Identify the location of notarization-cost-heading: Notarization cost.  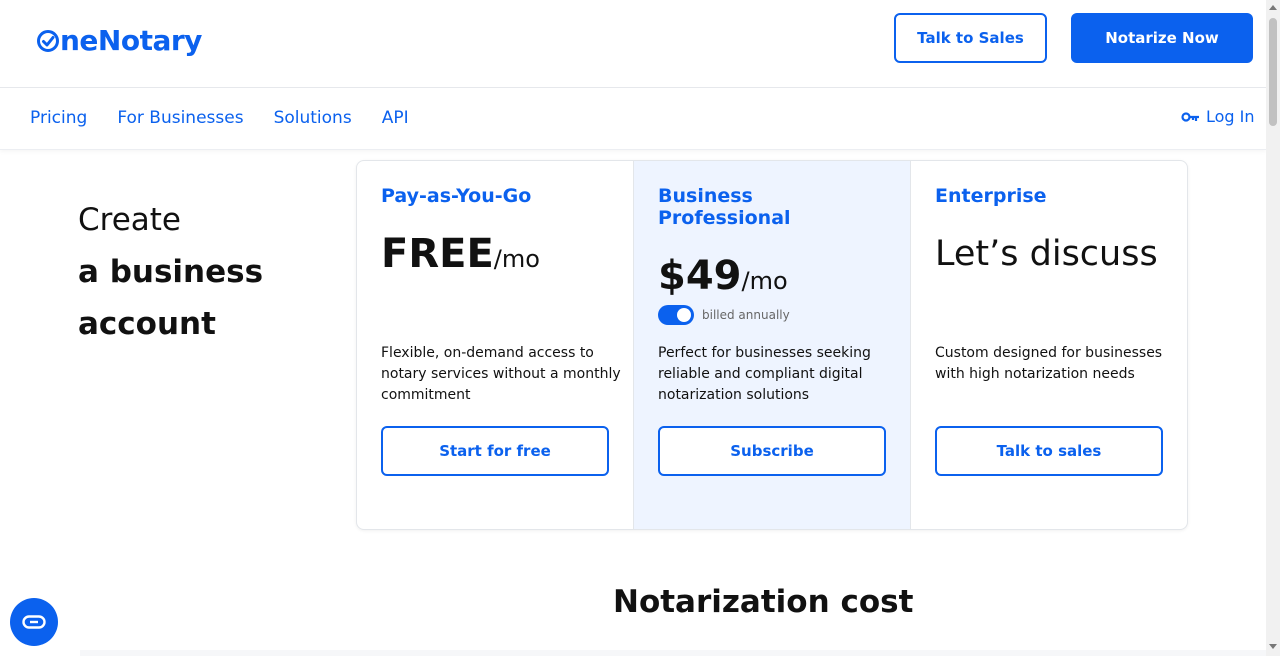
(763, 602).